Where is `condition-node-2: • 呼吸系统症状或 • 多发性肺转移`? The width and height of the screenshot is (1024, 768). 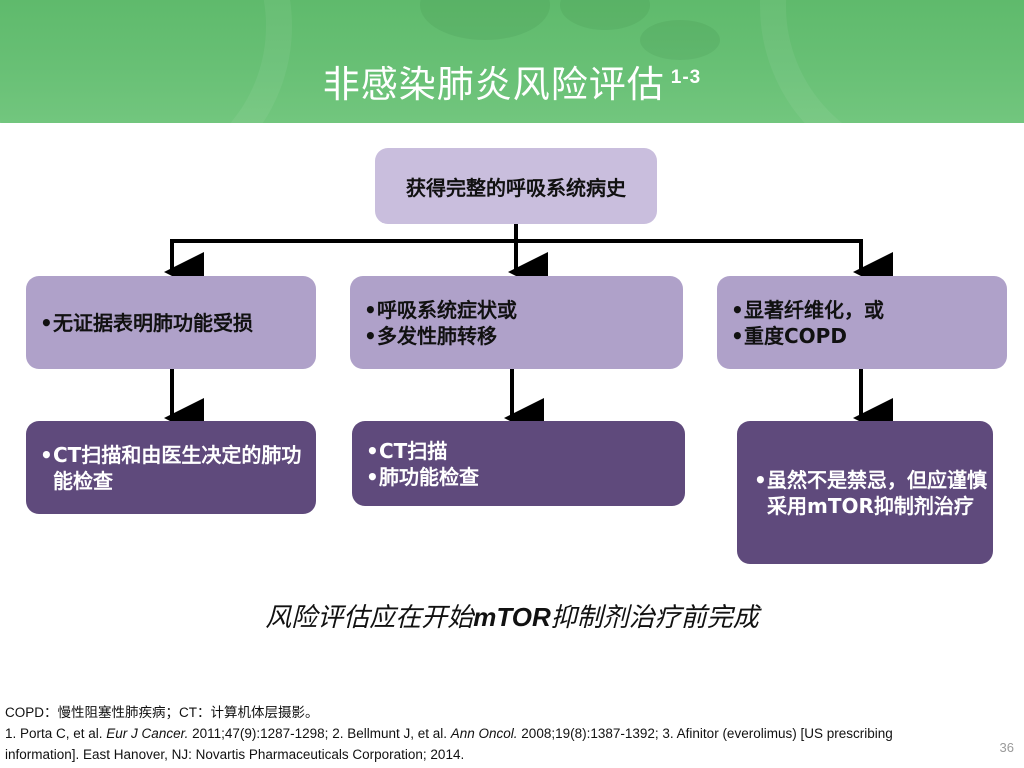
condition-node-2: • 呼吸系统症状或 • 多发性肺转移 is located at coordinates (516, 322).